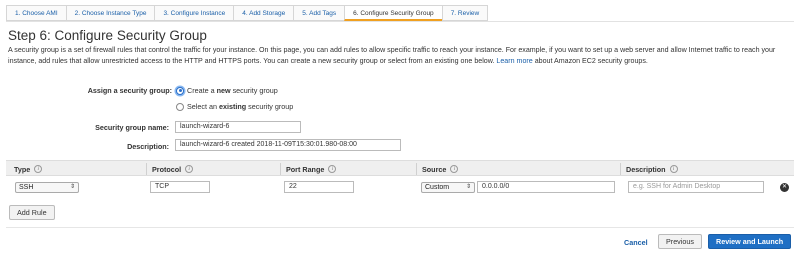 This screenshot has height=258, width=800. I want to click on tab-configure-instance: 3. Configure Instance, so click(194, 13).